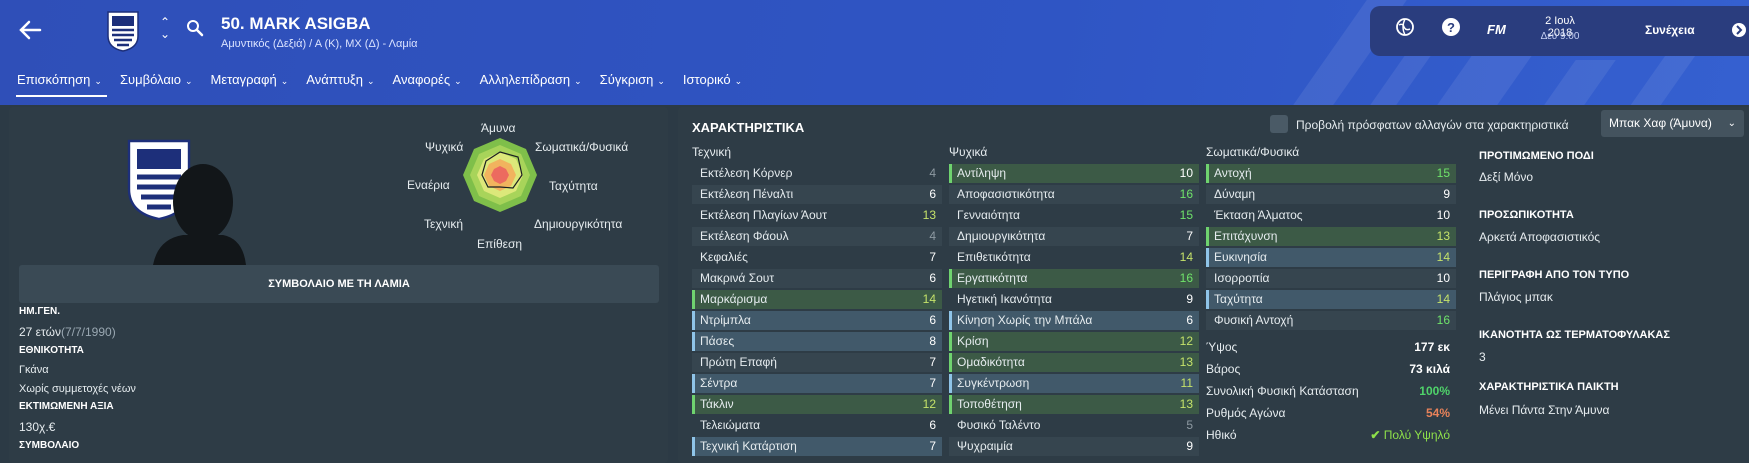  What do you see at coordinates (632, 83) in the screenshot?
I see `tab-compare: Σύγκριση ⌄` at bounding box center [632, 83].